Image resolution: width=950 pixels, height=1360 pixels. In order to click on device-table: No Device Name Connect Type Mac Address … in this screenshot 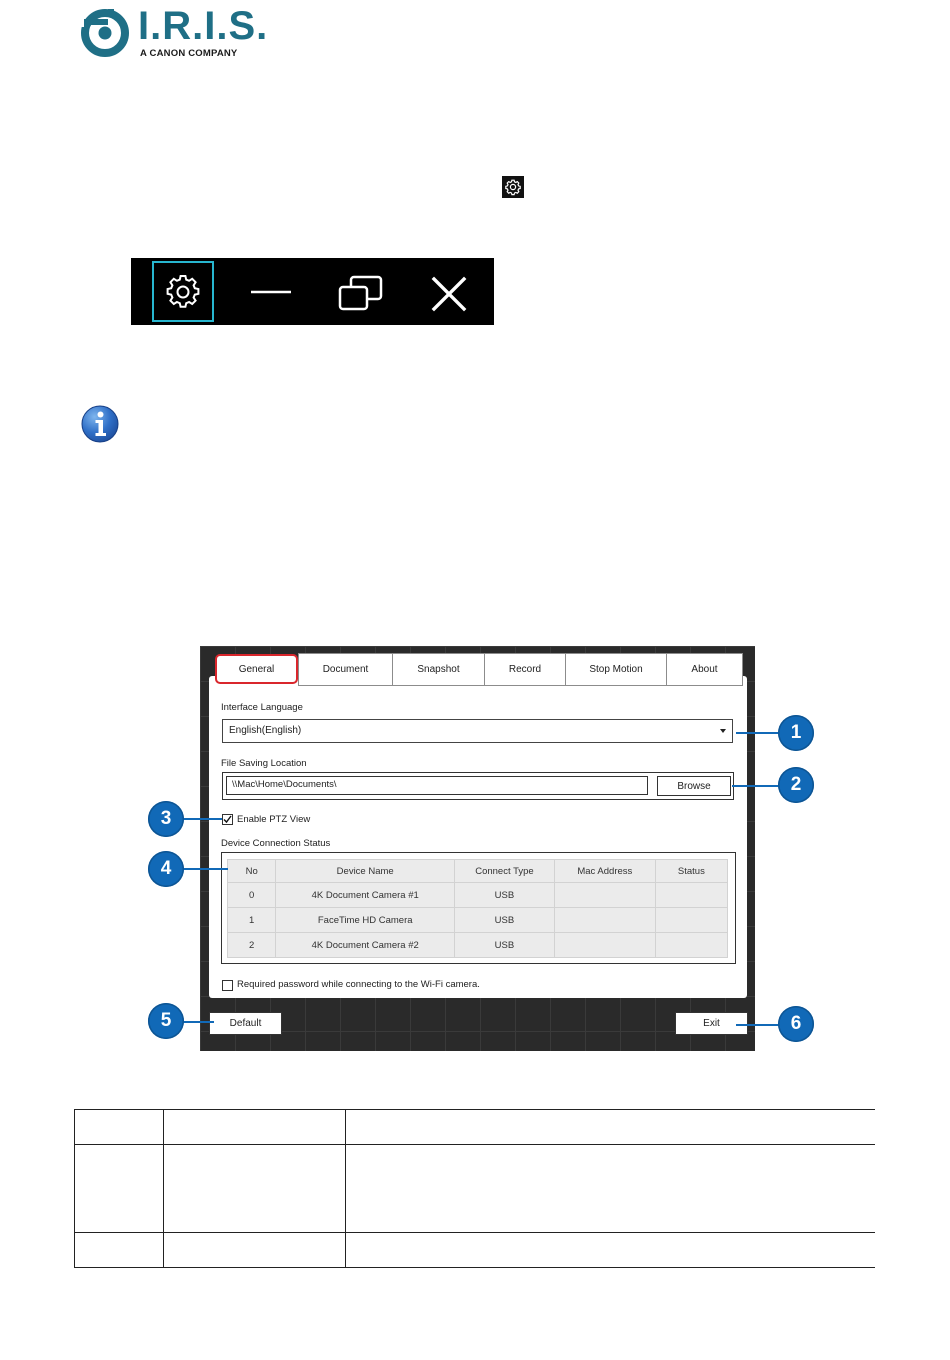, I will do `click(477, 908)`.